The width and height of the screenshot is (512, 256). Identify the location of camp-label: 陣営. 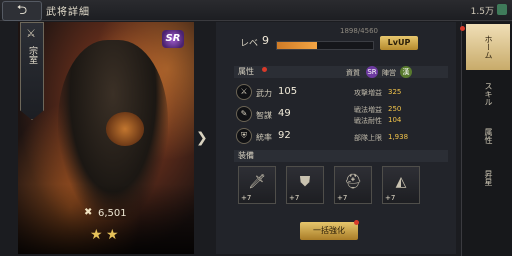
(389, 73).